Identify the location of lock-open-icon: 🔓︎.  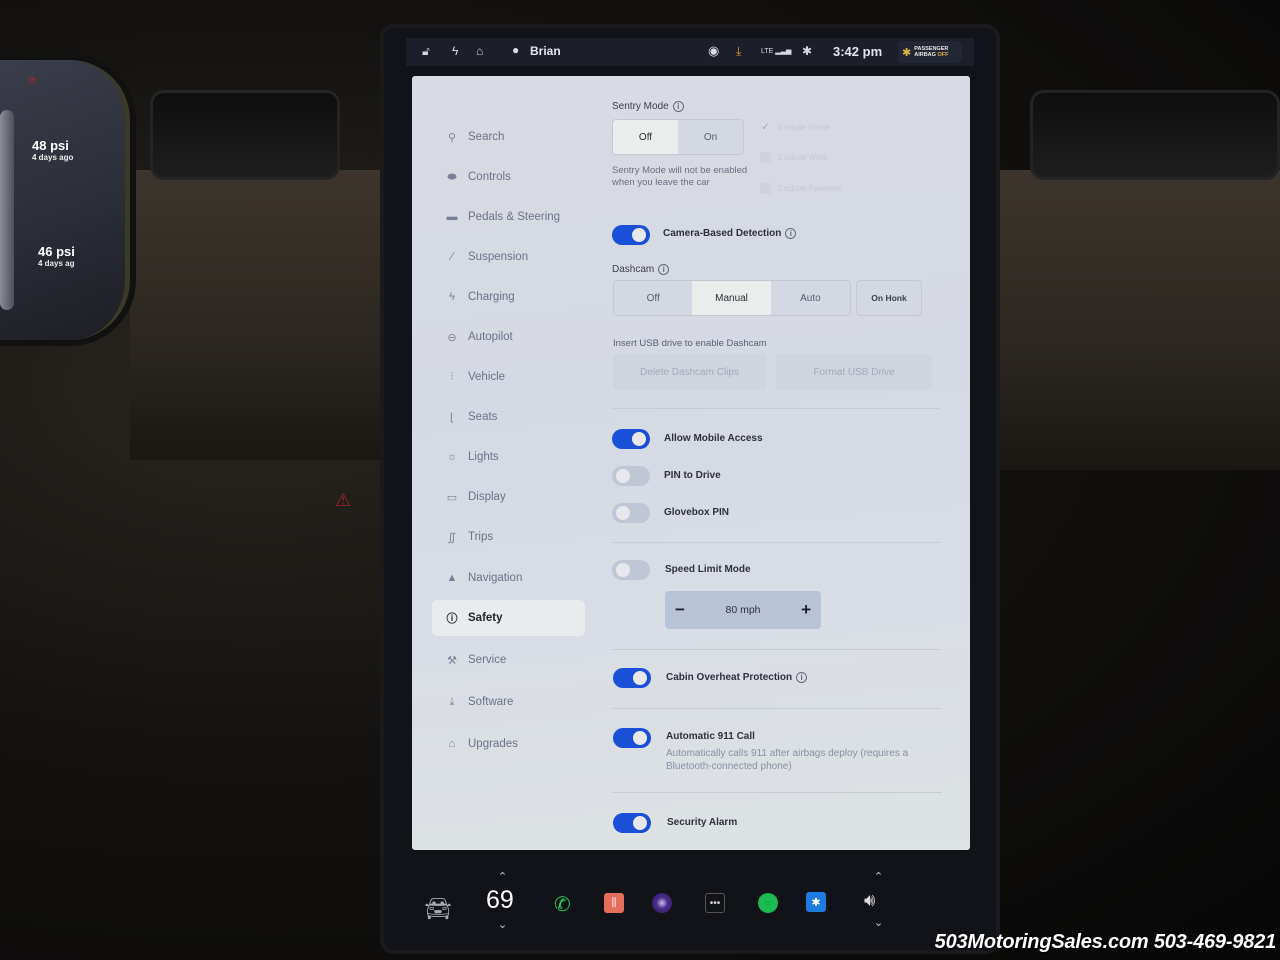
(426, 51).